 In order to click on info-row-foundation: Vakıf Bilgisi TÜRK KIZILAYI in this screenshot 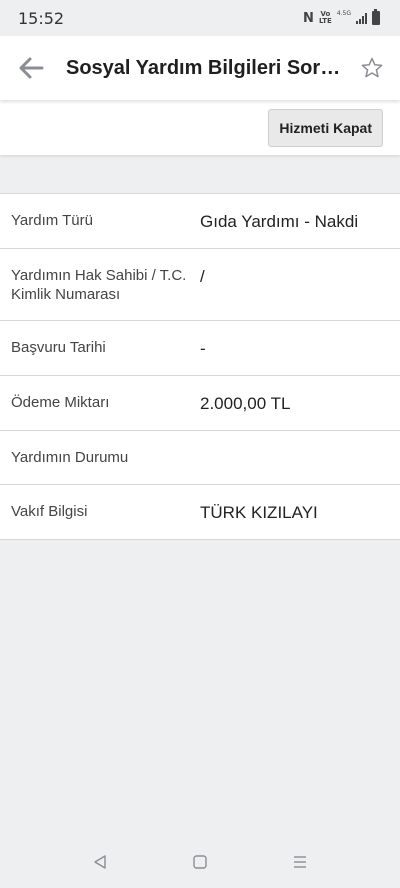, I will do `click(200, 512)`.